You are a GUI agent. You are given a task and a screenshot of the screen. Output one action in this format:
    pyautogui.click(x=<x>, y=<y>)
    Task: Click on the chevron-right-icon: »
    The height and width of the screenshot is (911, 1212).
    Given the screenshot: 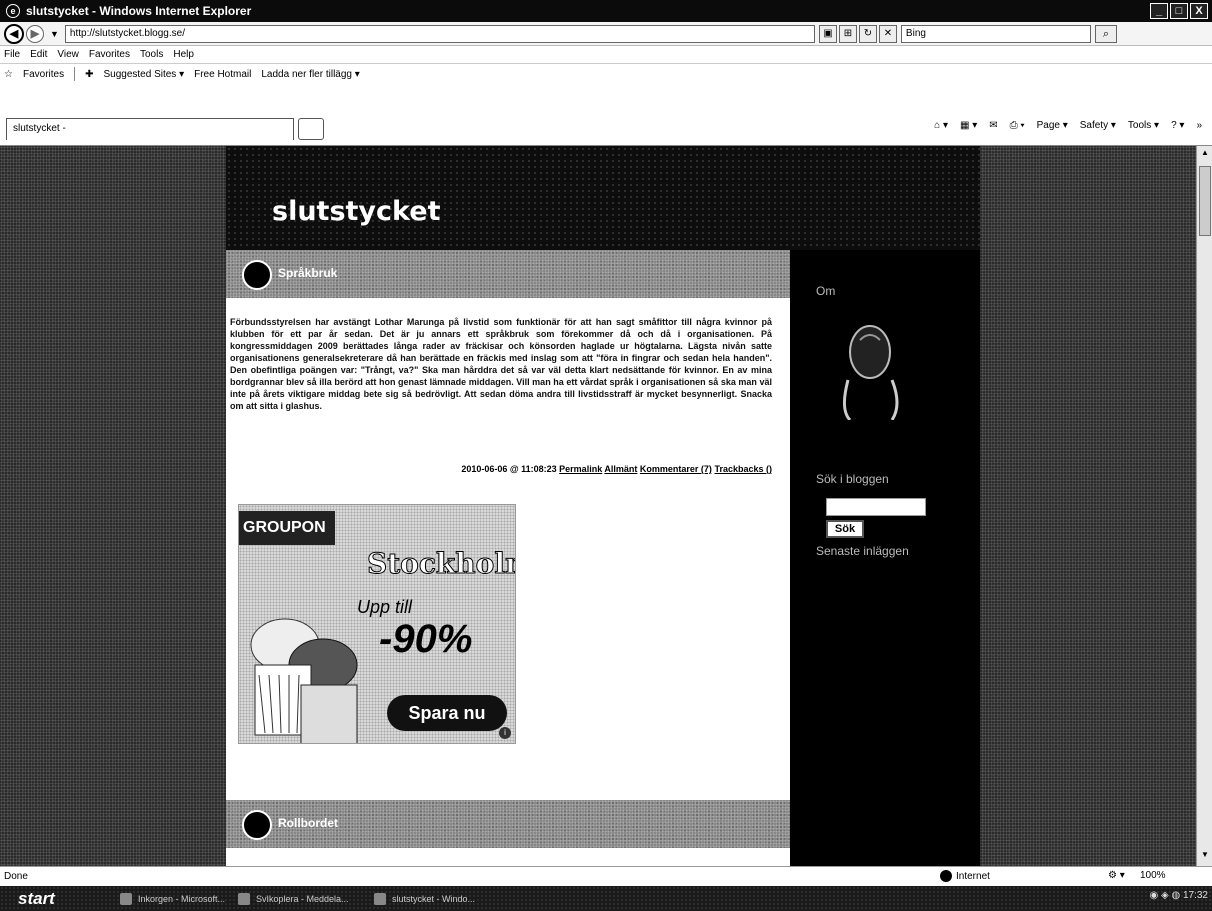 What is the action you would take?
    pyautogui.click(x=1199, y=125)
    